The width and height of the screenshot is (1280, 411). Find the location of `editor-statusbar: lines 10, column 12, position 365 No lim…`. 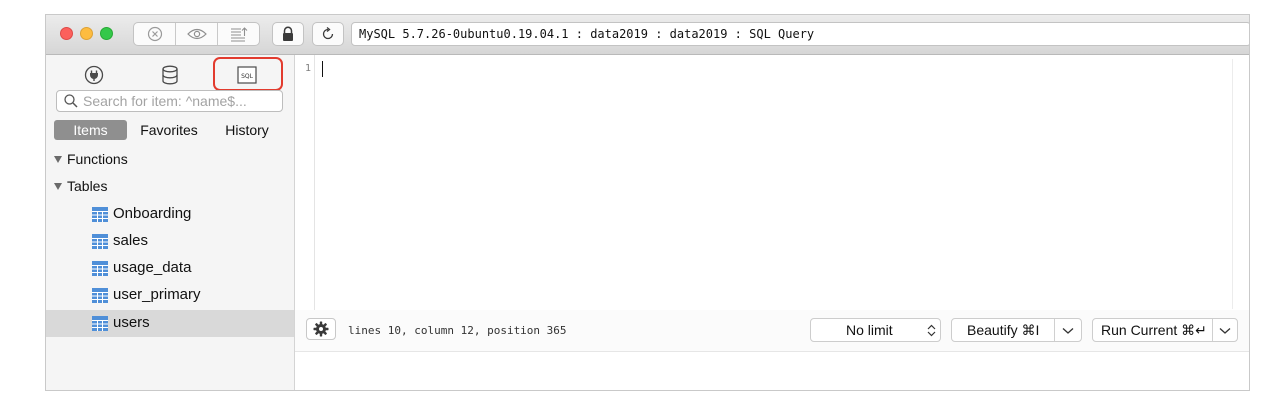

editor-statusbar: lines 10, column 12, position 365 No lim… is located at coordinates (772, 331).